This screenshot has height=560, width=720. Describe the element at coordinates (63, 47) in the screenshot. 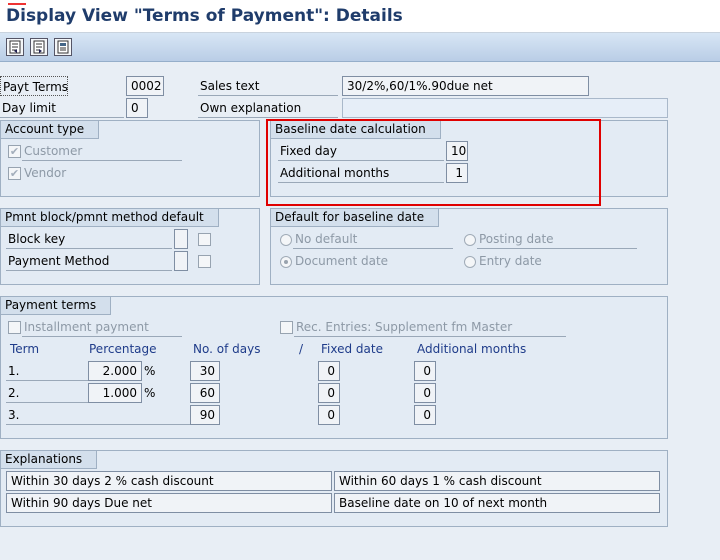

I see `other-entry-icon` at that location.